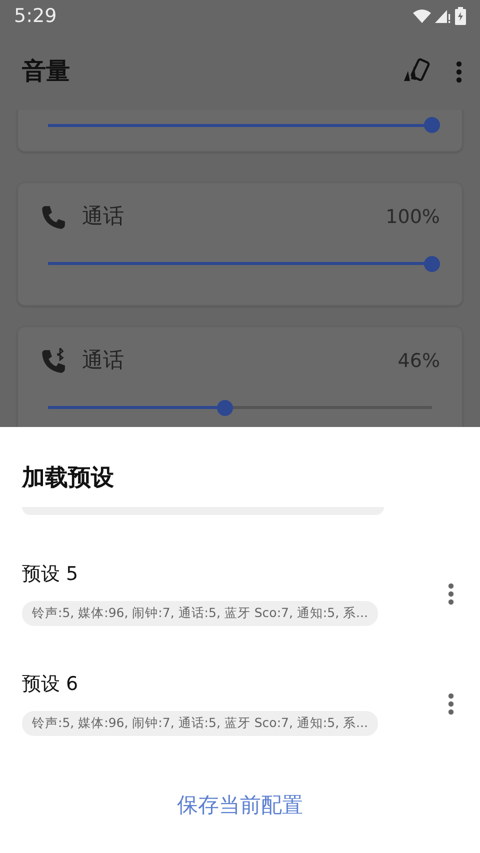 Image resolution: width=480 pixels, height=853 pixels. Describe the element at coordinates (422, 16) in the screenshot. I see `wifi-icon` at that location.